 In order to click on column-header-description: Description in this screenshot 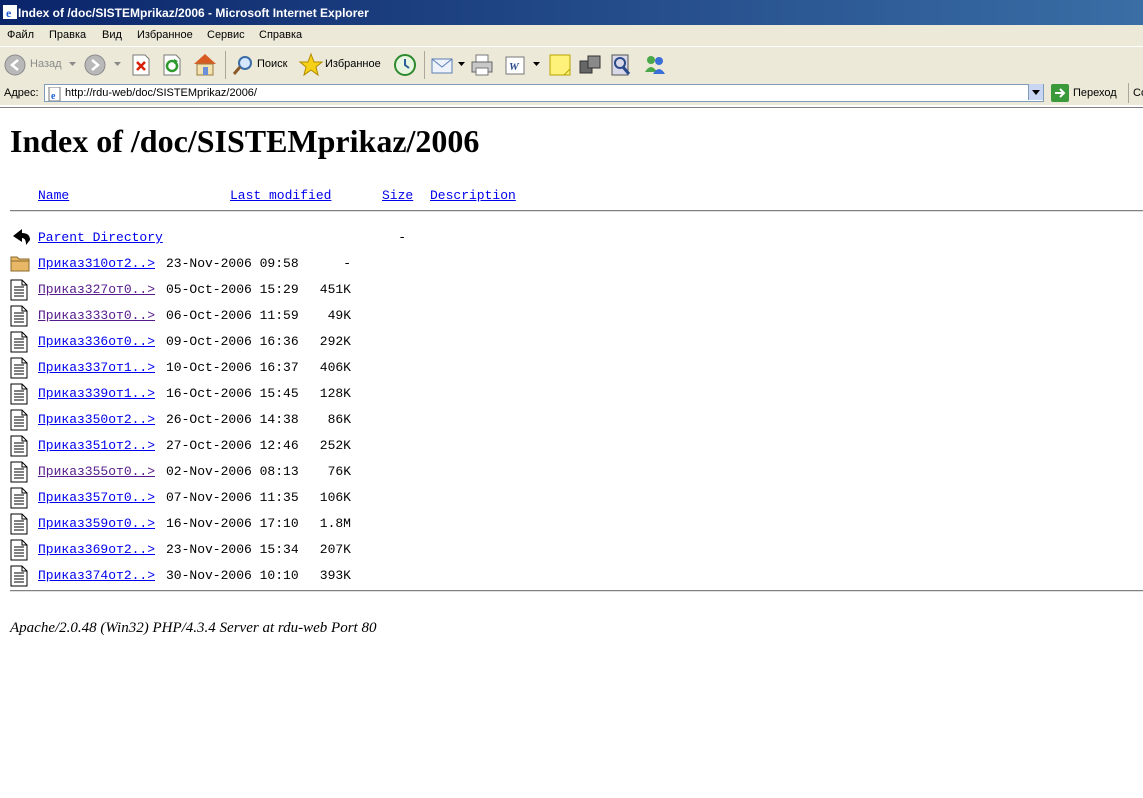, I will do `click(473, 195)`.